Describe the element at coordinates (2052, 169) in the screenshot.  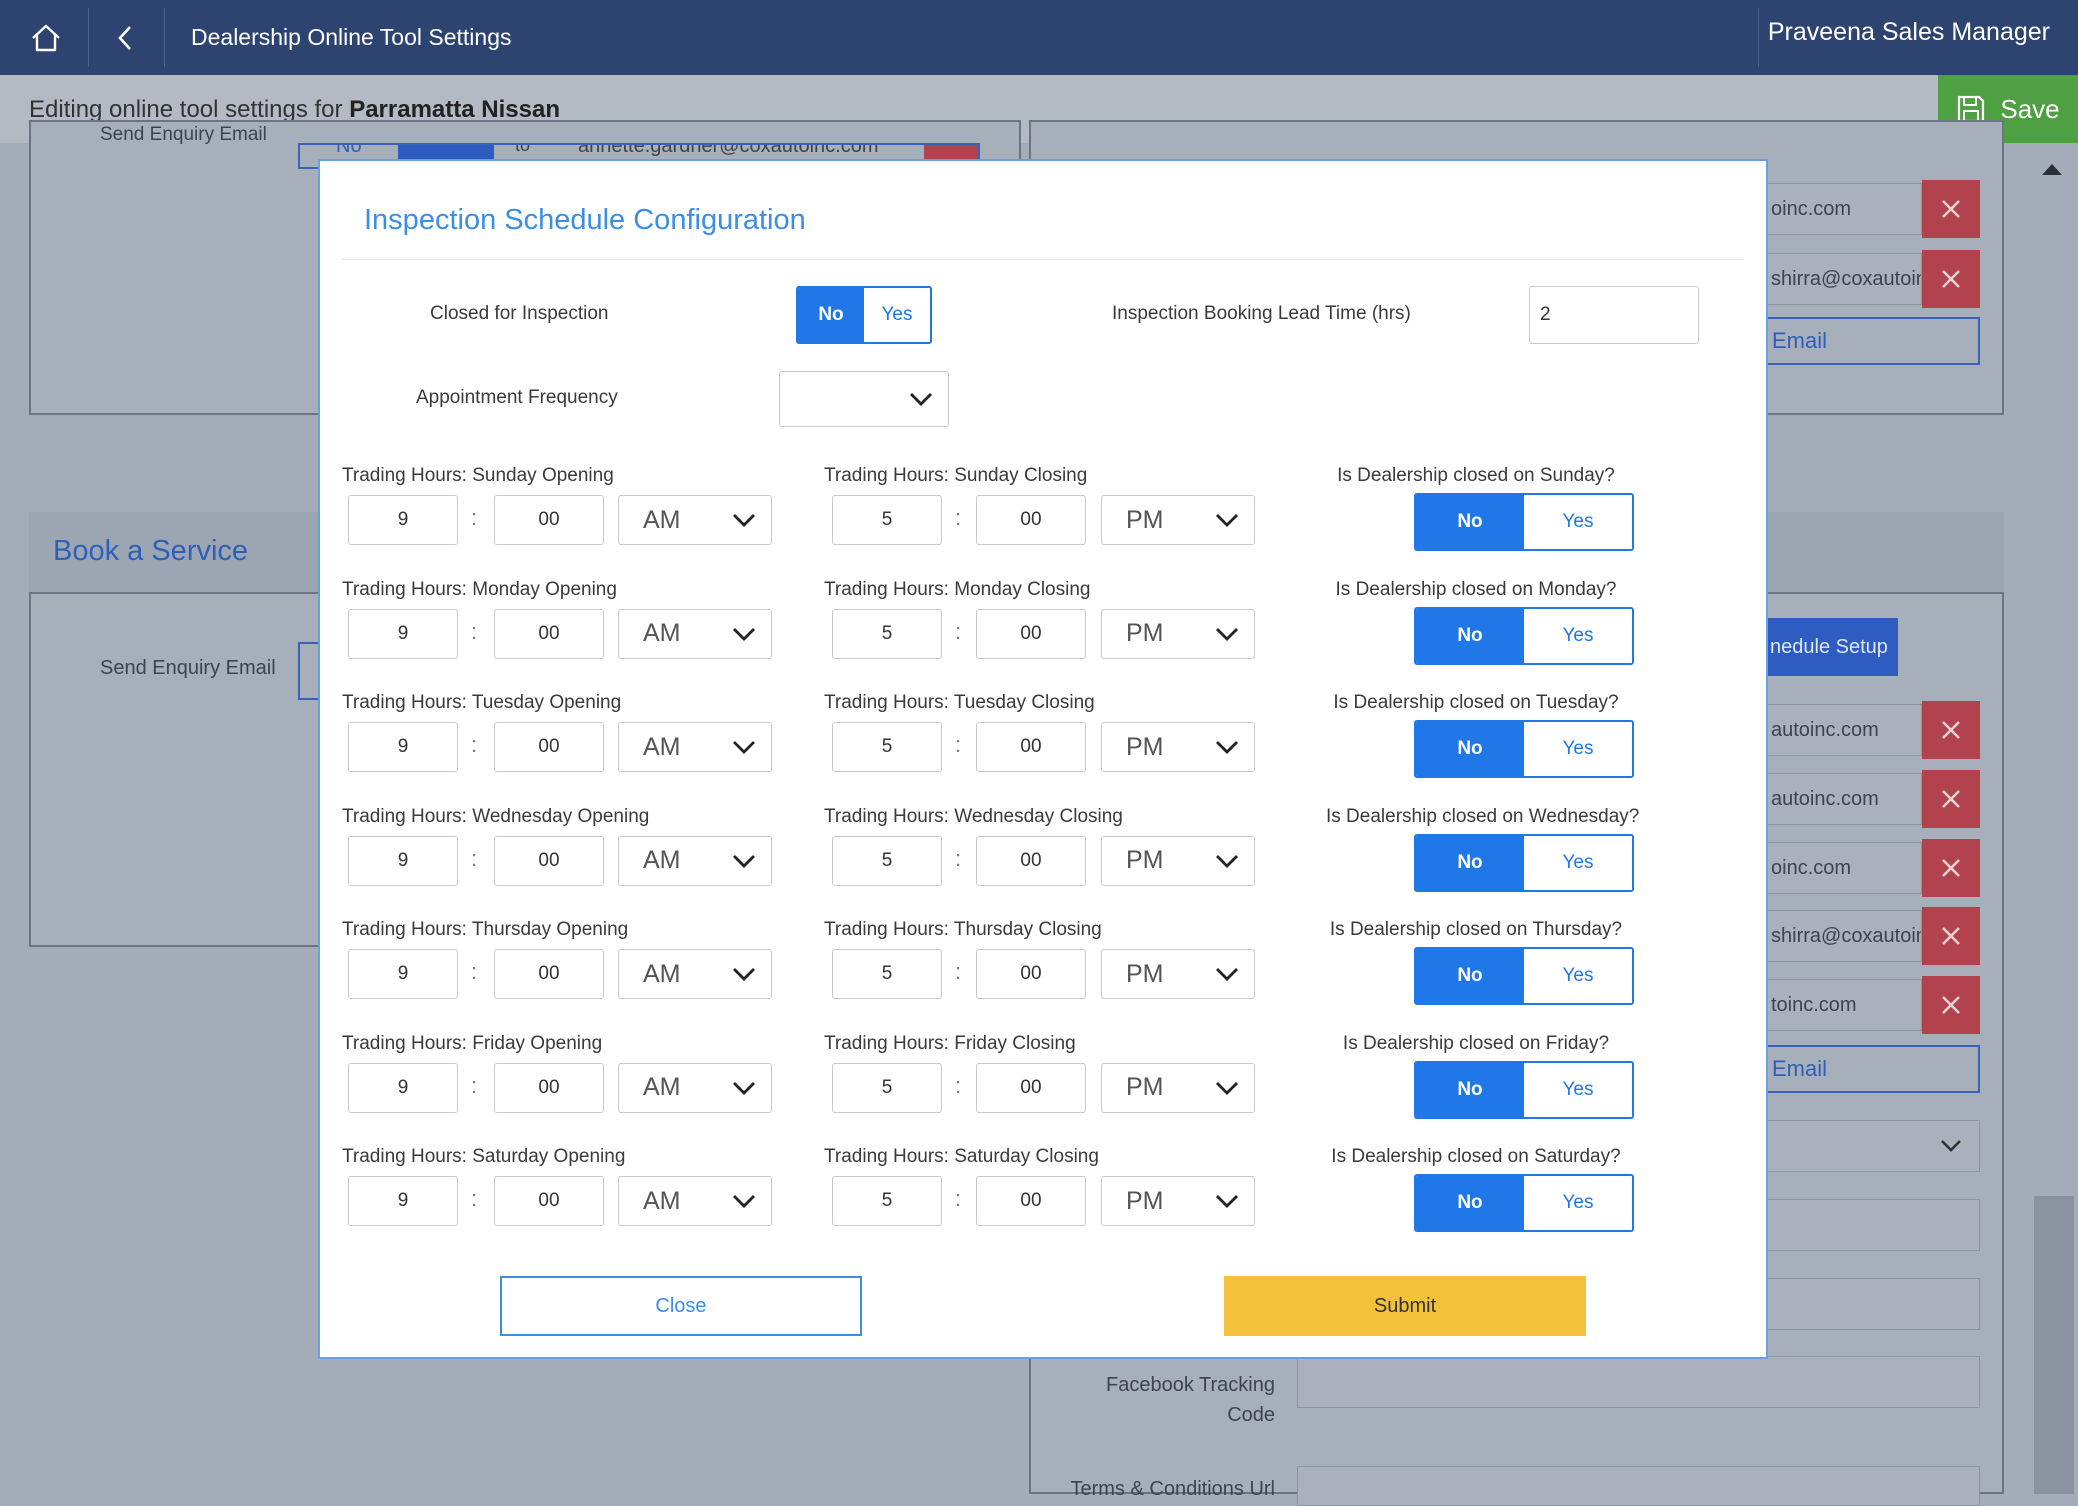
I see `scroll-up-arrow-icon` at that location.